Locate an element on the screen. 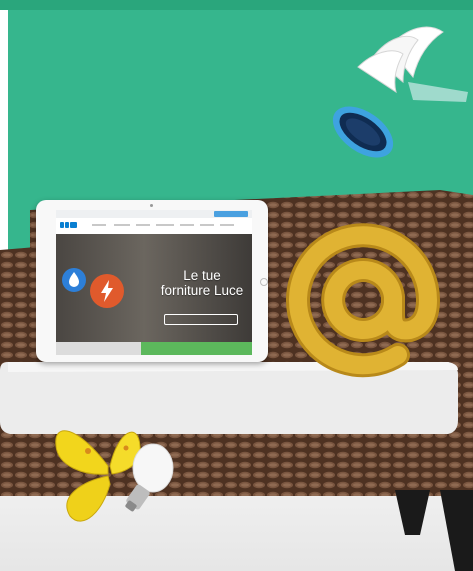 The image size is (473, 571). tablet-camera is located at coordinates (151, 205).